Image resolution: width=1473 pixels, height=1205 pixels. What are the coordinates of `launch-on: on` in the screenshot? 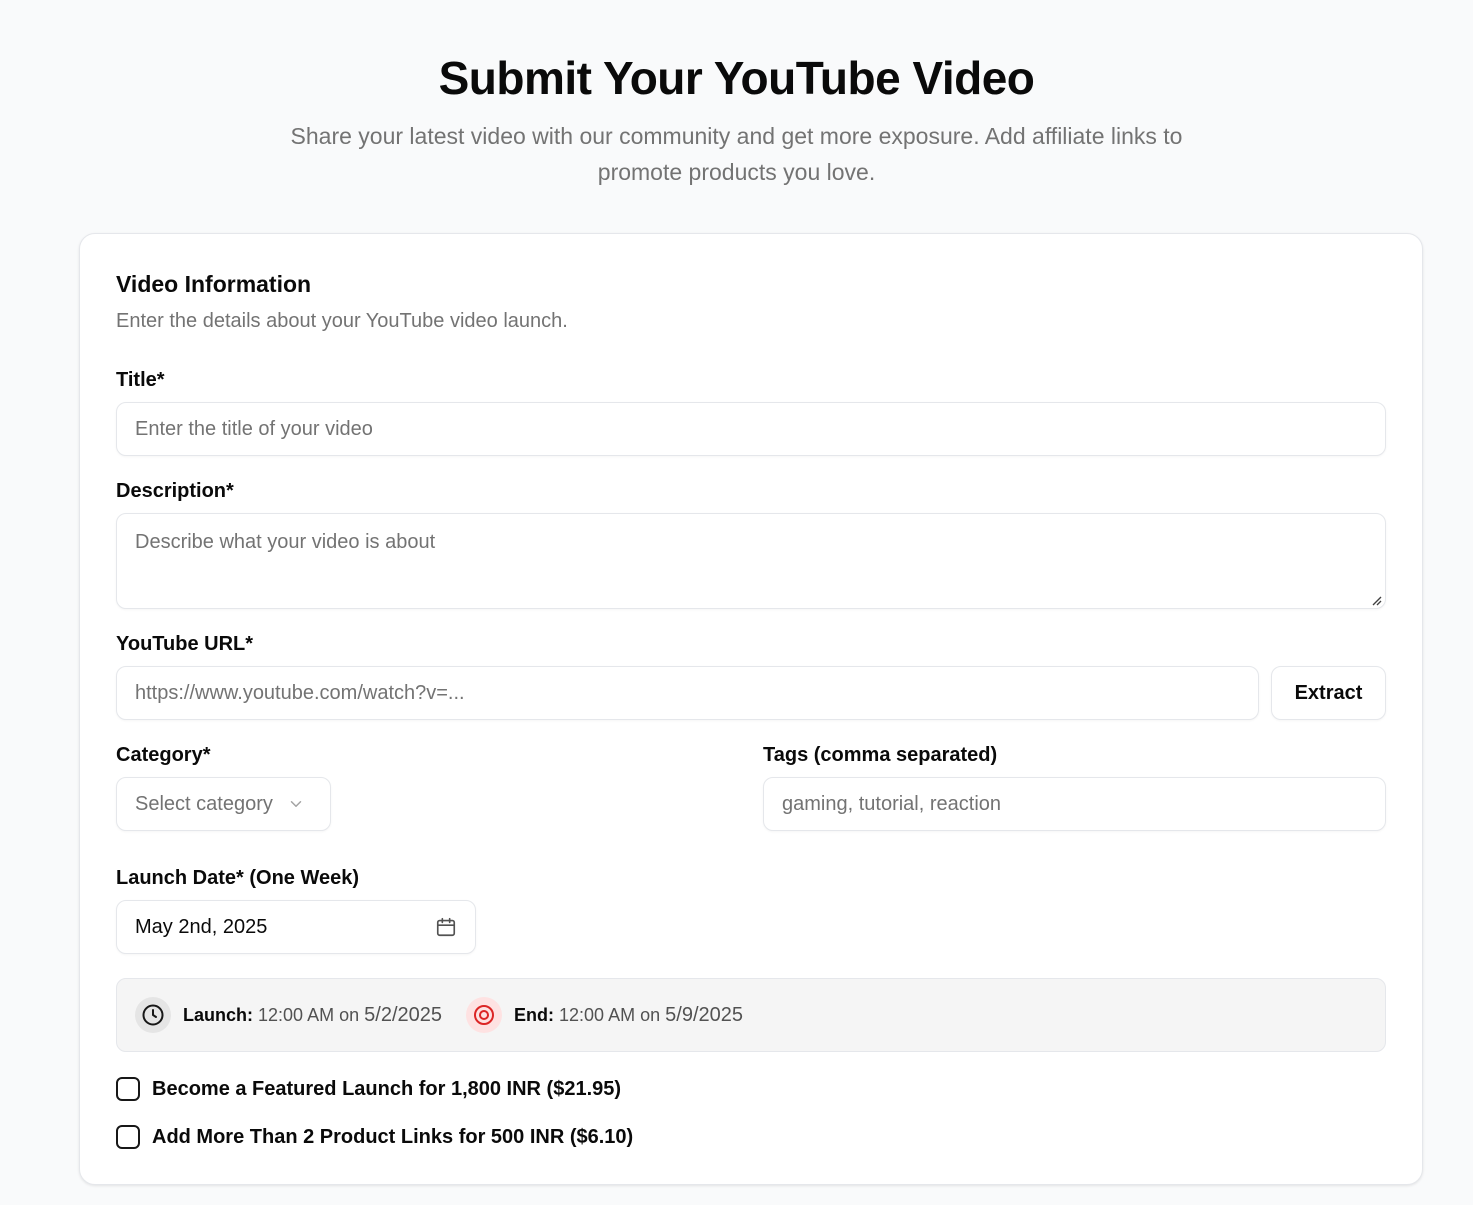 It's located at (349, 1014).